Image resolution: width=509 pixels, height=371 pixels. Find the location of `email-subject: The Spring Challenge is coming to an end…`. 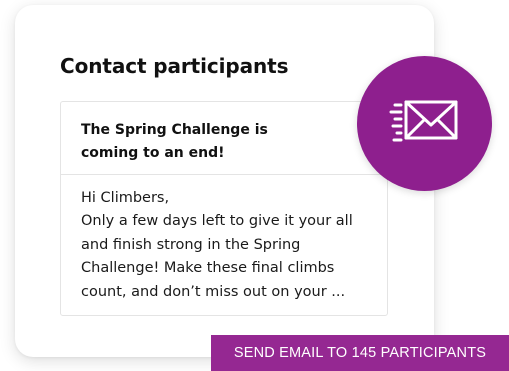

email-subject: The Spring Challenge is coming to an end… is located at coordinates (224, 138).